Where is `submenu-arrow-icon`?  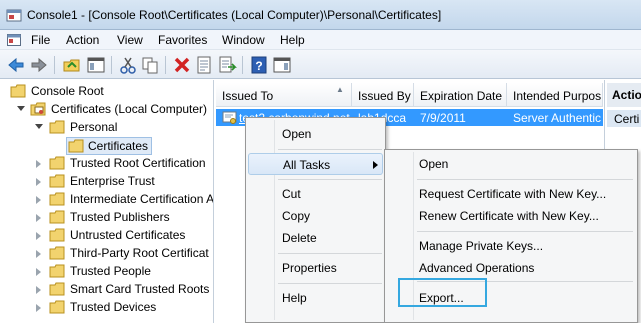 submenu-arrow-icon is located at coordinates (375, 165).